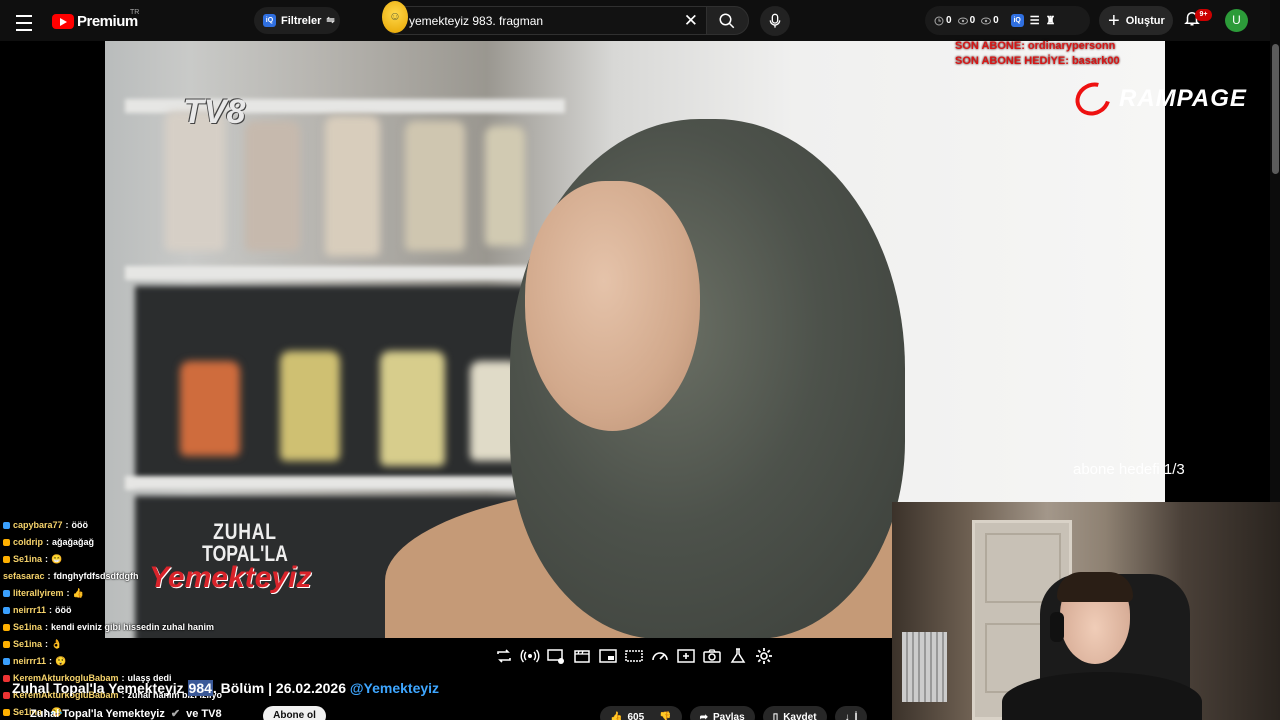 This screenshot has width=1280, height=720. I want to click on share-button: ➦ Paylaş, so click(722, 713).